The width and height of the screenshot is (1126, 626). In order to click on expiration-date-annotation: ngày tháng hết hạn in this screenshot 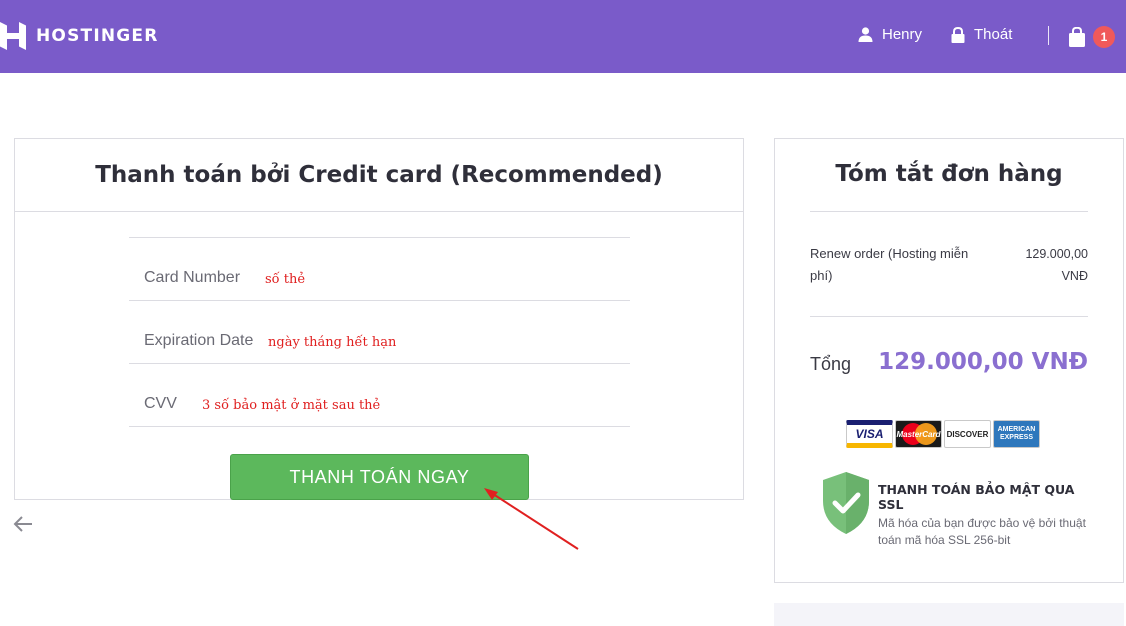, I will do `click(332, 342)`.